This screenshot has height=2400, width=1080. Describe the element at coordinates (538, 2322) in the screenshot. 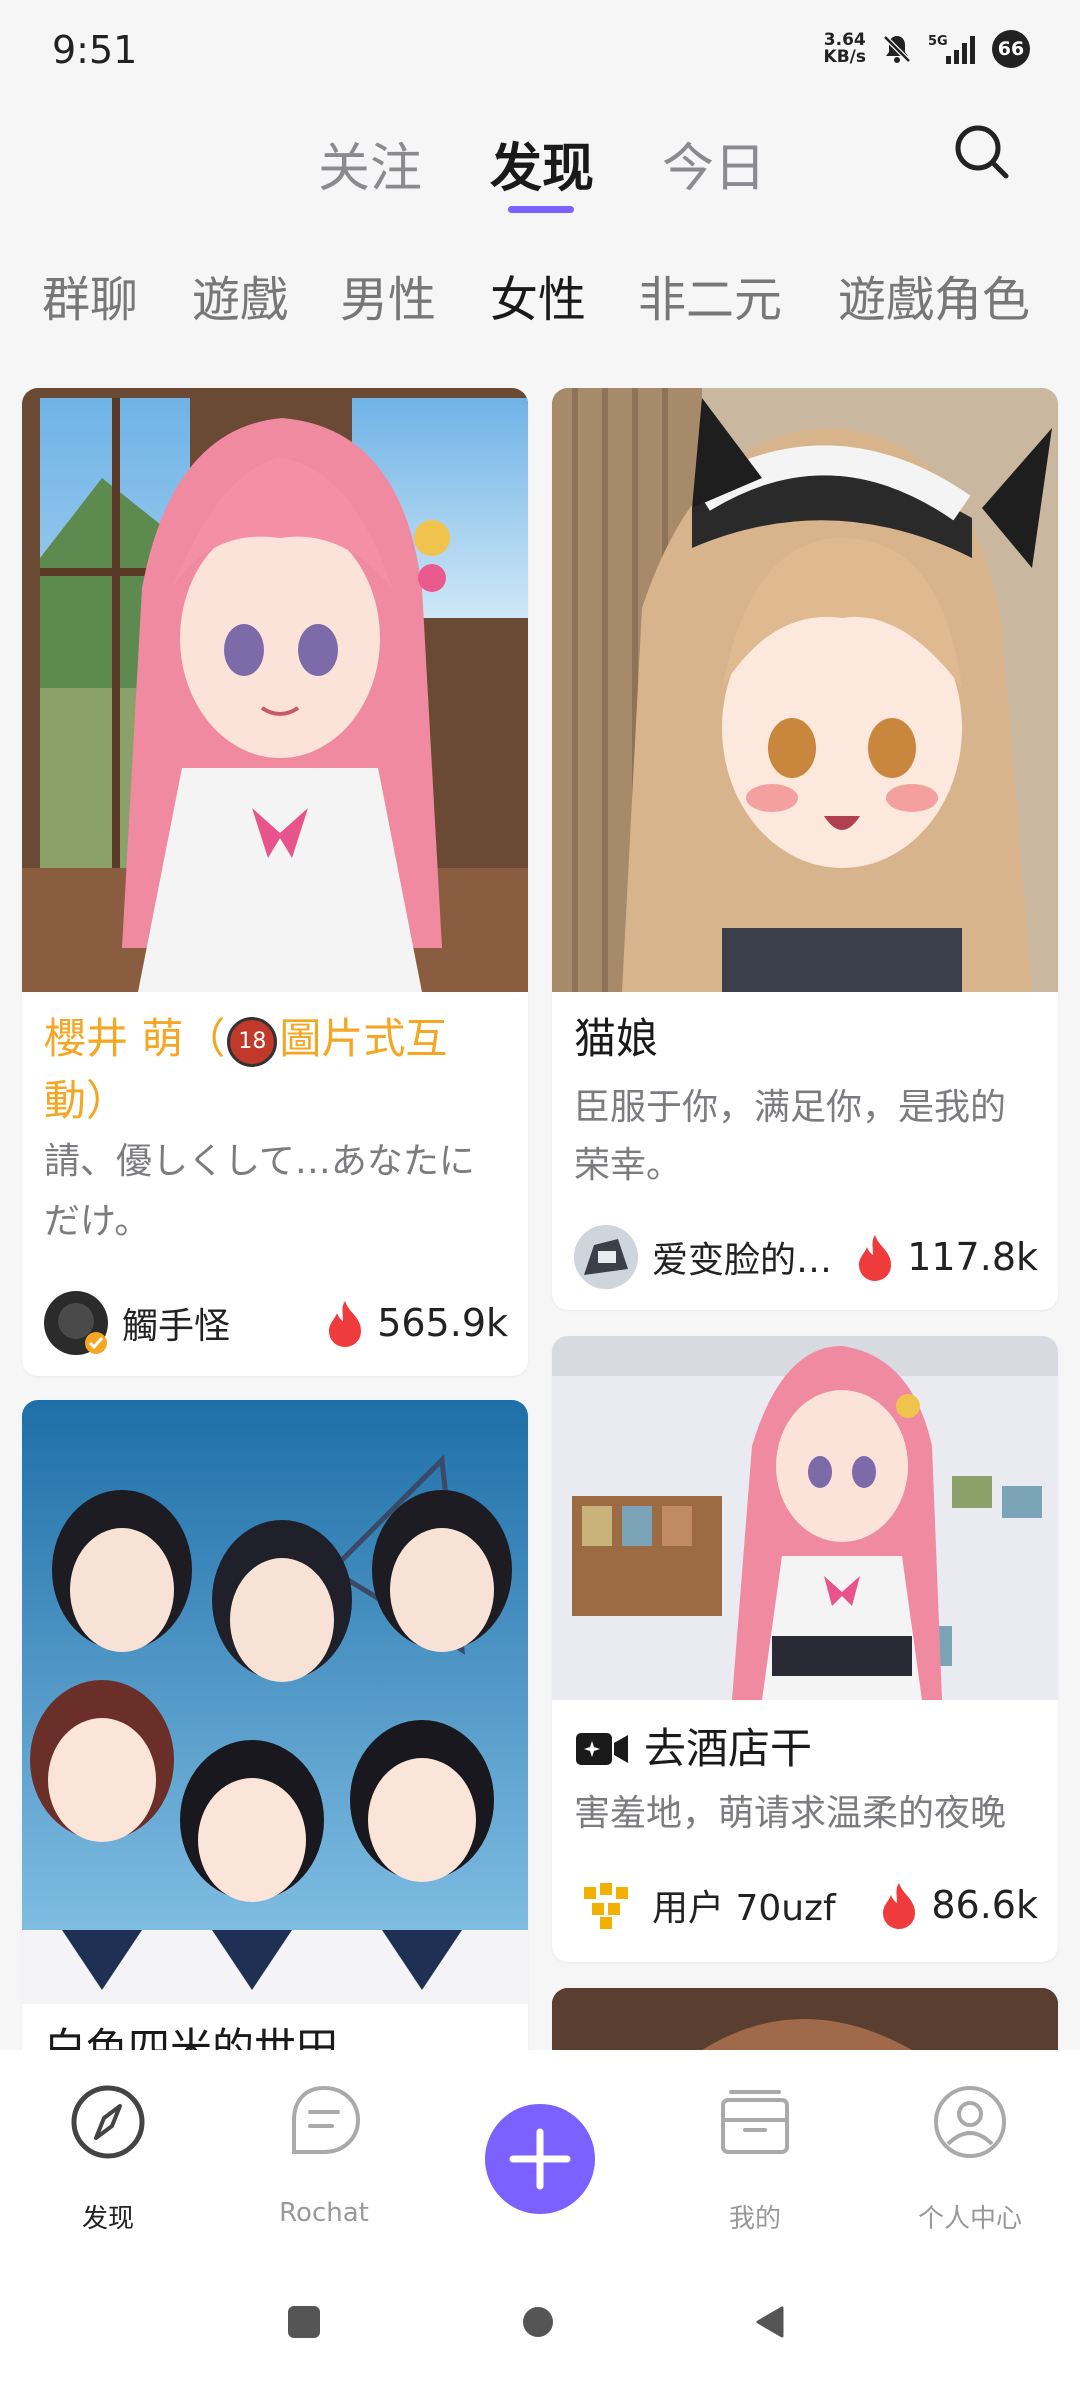

I see `home-icon` at that location.